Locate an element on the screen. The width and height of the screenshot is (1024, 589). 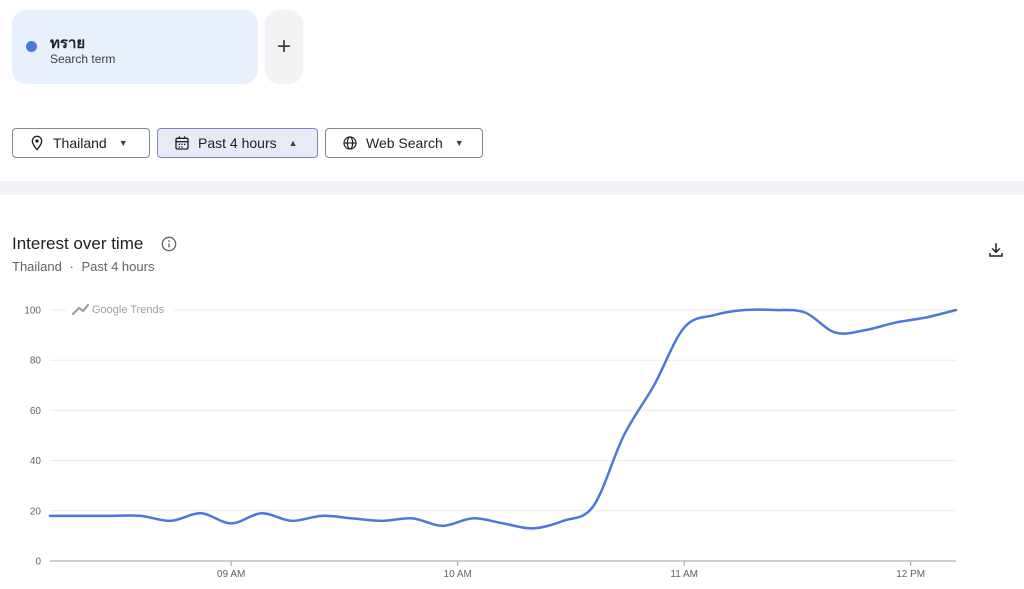
download-icon is located at coordinates (996, 250).